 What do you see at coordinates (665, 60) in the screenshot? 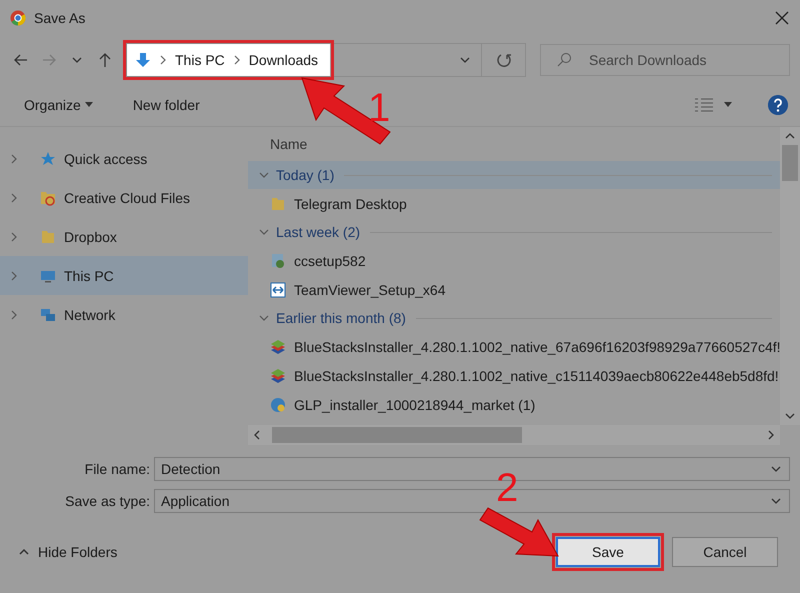
I see `search-field: Search Downloads` at bounding box center [665, 60].